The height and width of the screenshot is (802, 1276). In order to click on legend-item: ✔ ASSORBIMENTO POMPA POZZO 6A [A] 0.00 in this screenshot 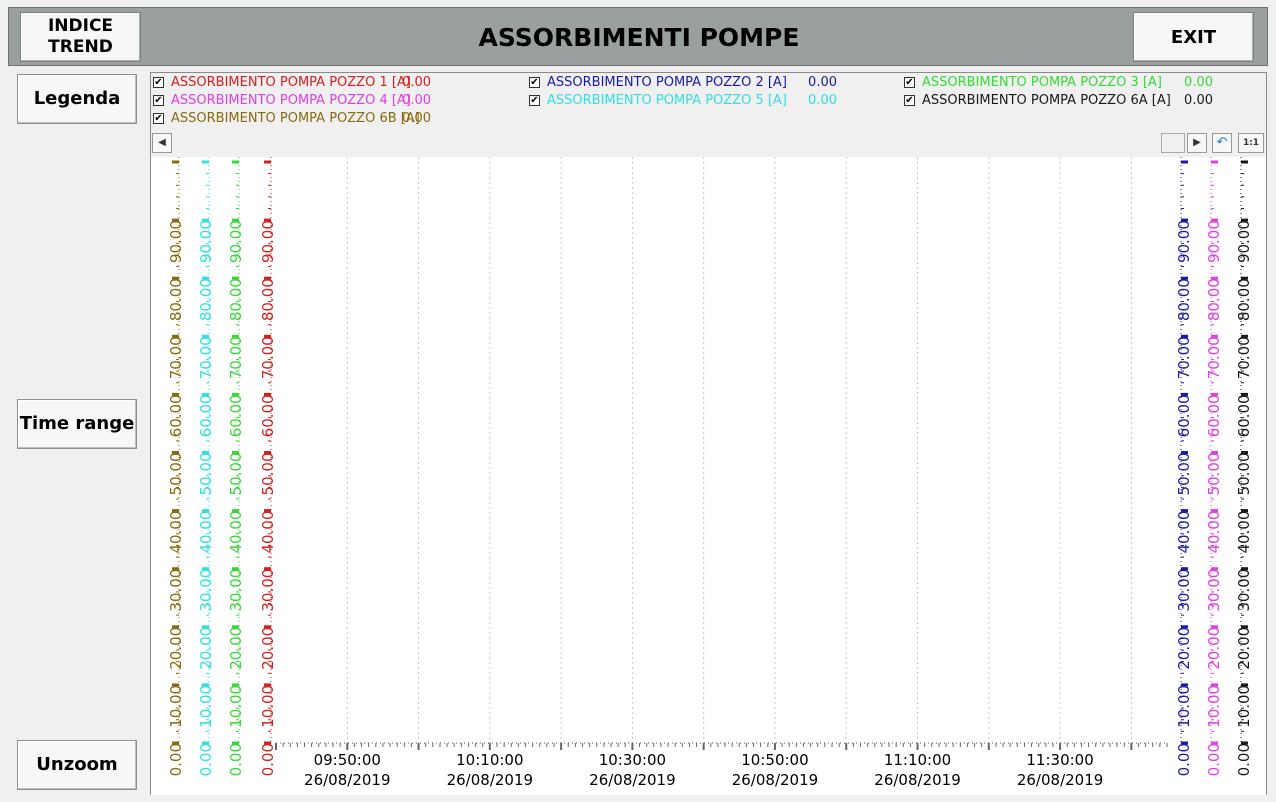, I will do `click(1090, 101)`.